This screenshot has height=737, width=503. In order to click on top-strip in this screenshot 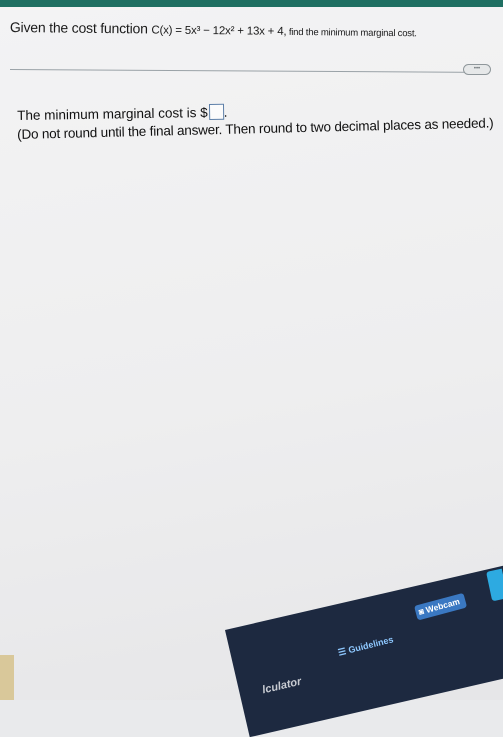, I will do `click(251, 3)`.